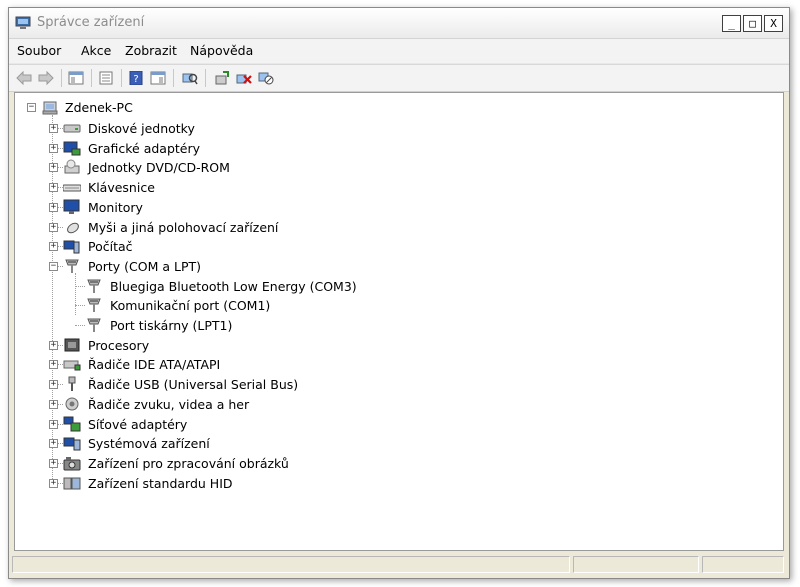  I want to click on arrow-right-icon, so click(46, 78).